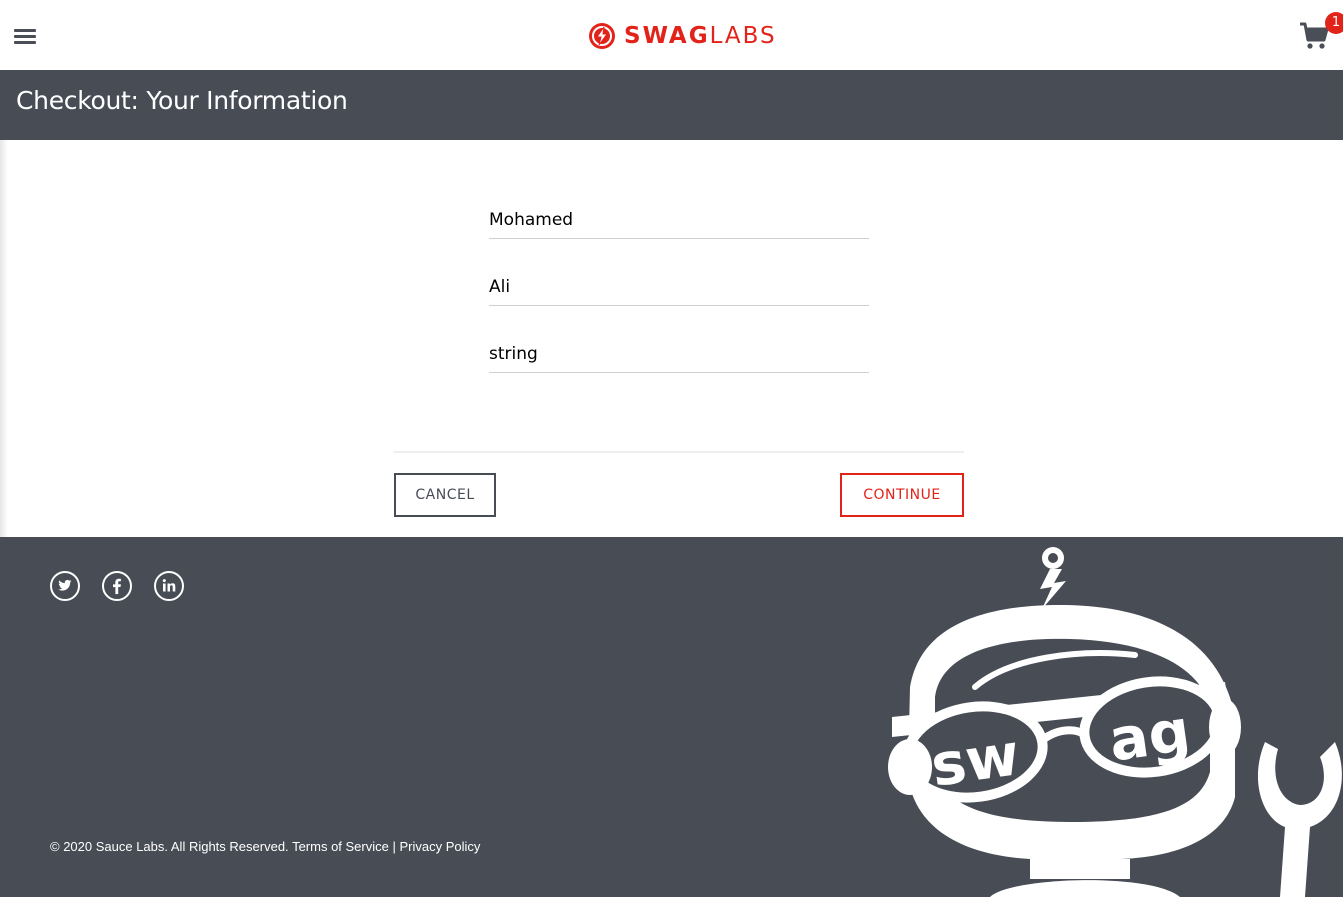 This screenshot has width=1343, height=897. I want to click on logo-light-text: LABS, so click(743, 35).